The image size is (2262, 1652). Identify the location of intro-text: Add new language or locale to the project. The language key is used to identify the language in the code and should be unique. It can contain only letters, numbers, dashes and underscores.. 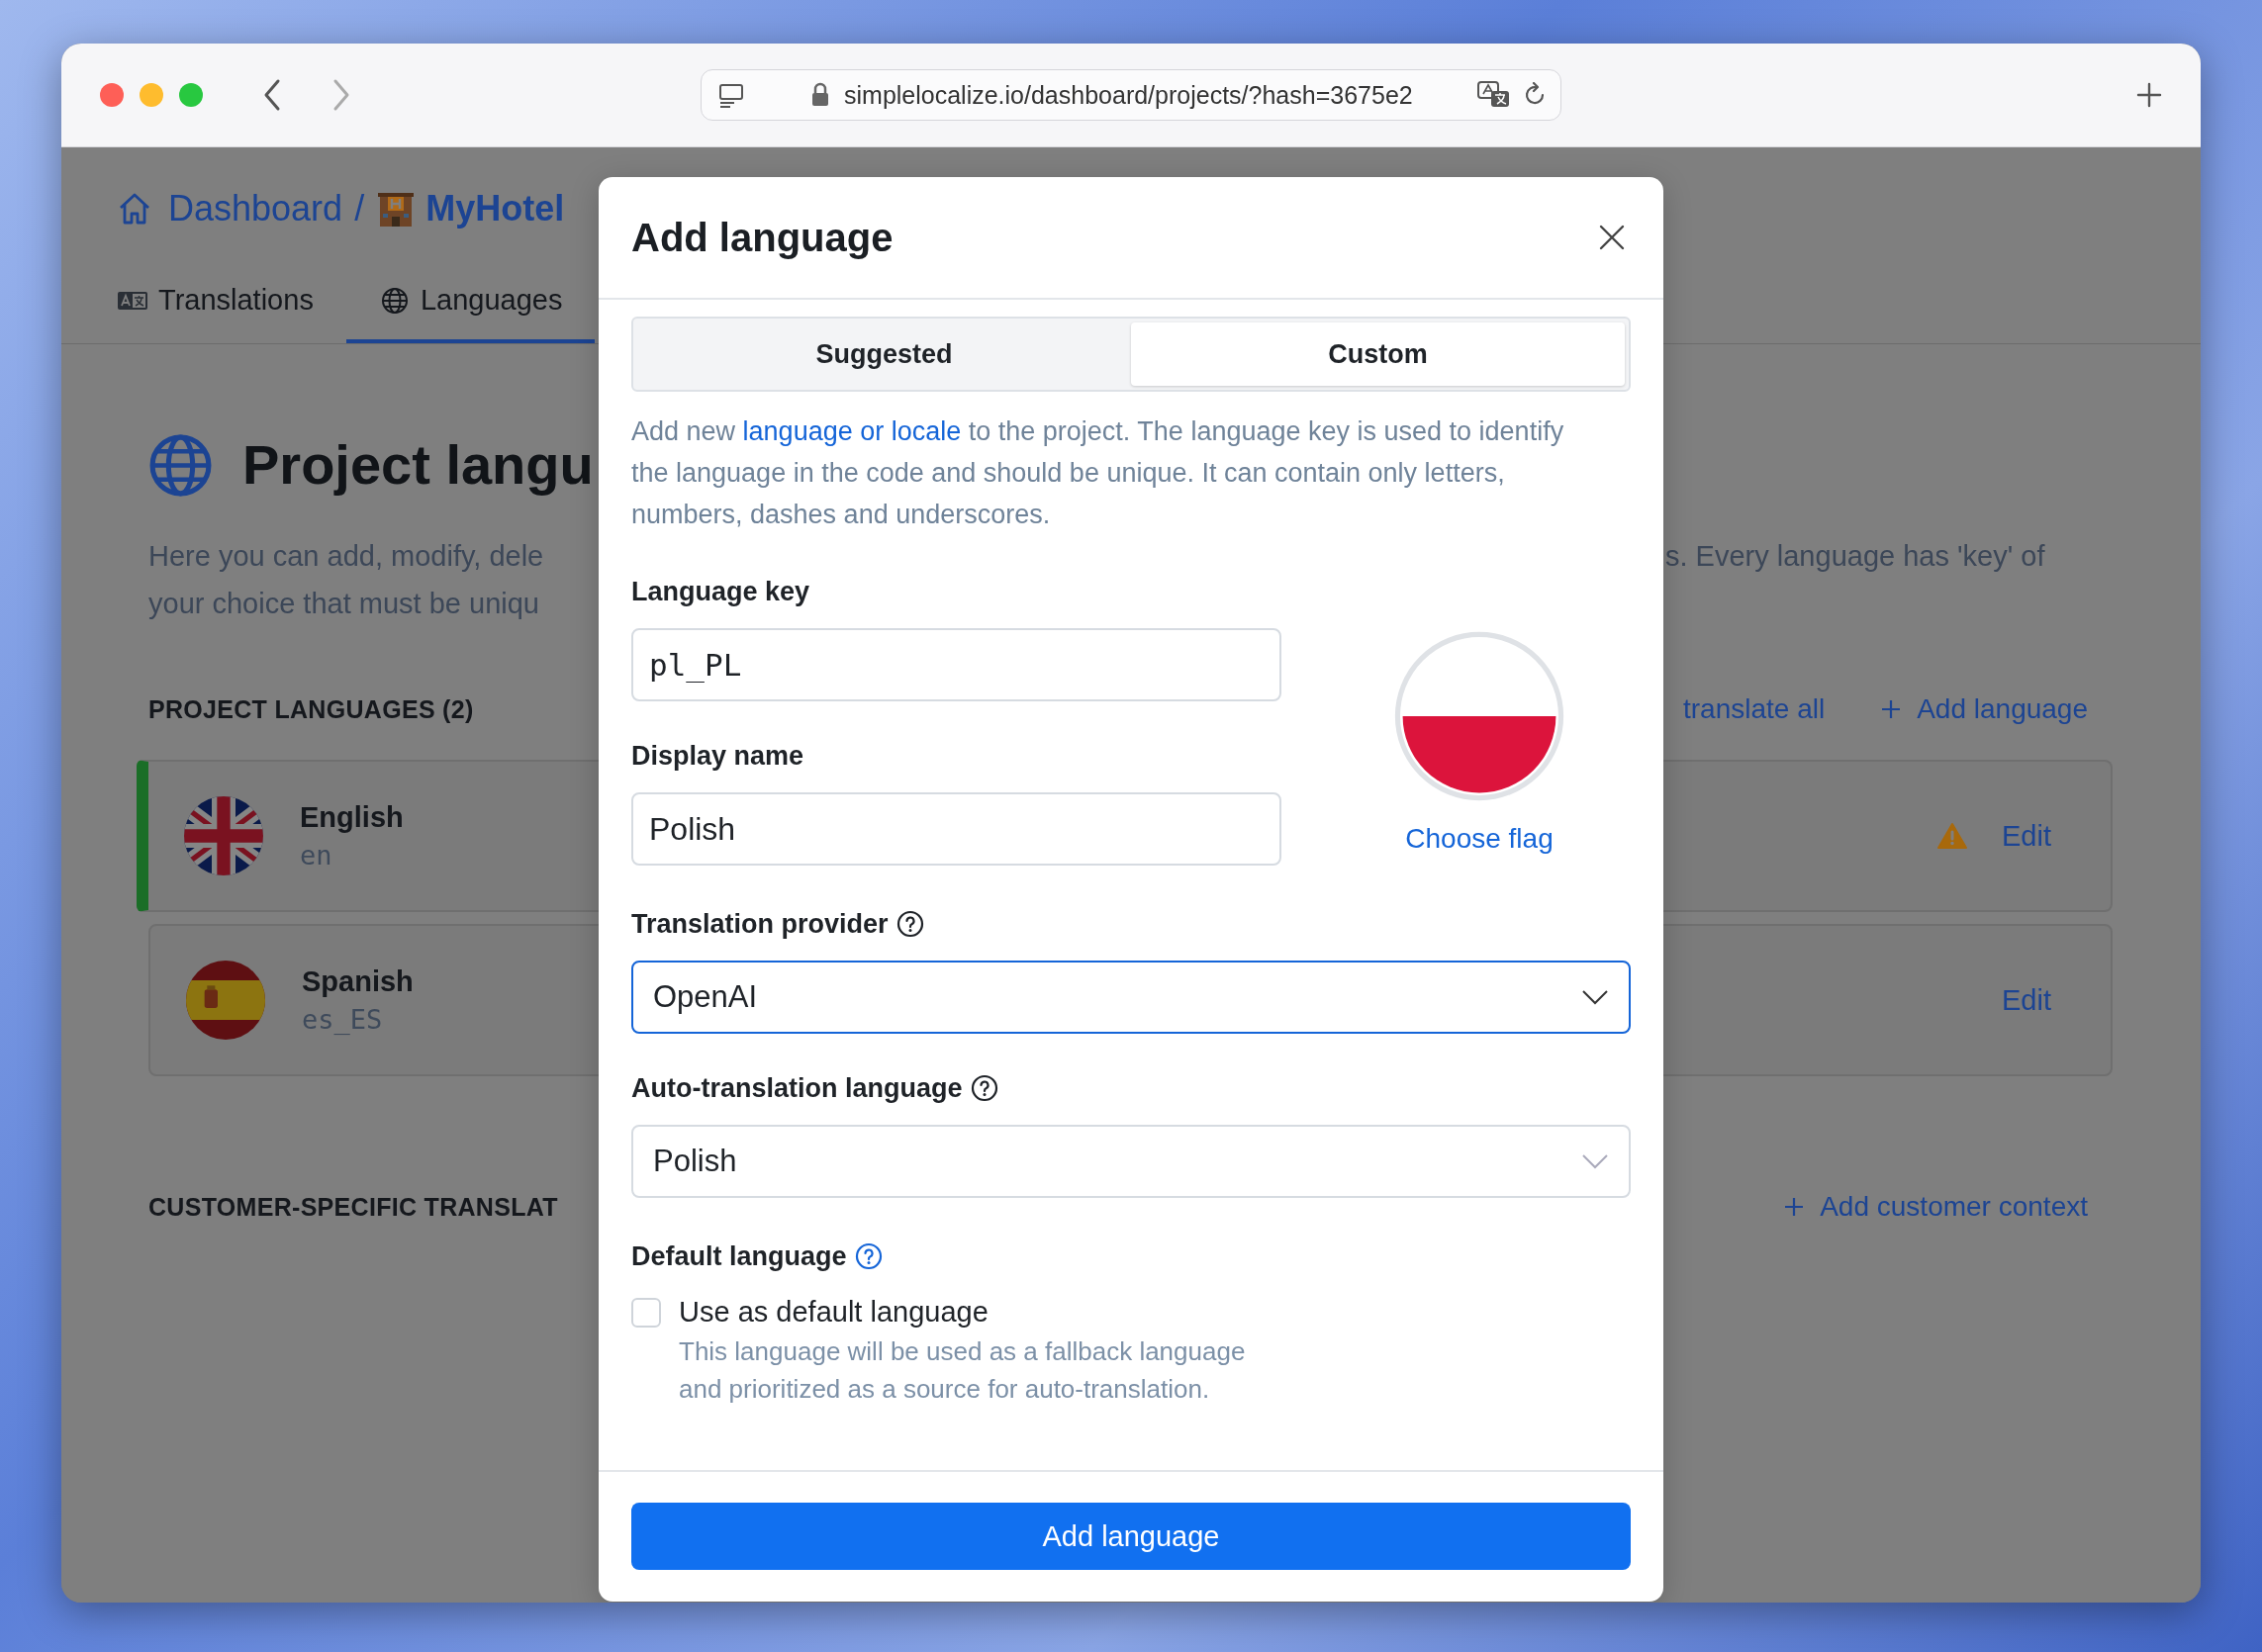
(1098, 473).